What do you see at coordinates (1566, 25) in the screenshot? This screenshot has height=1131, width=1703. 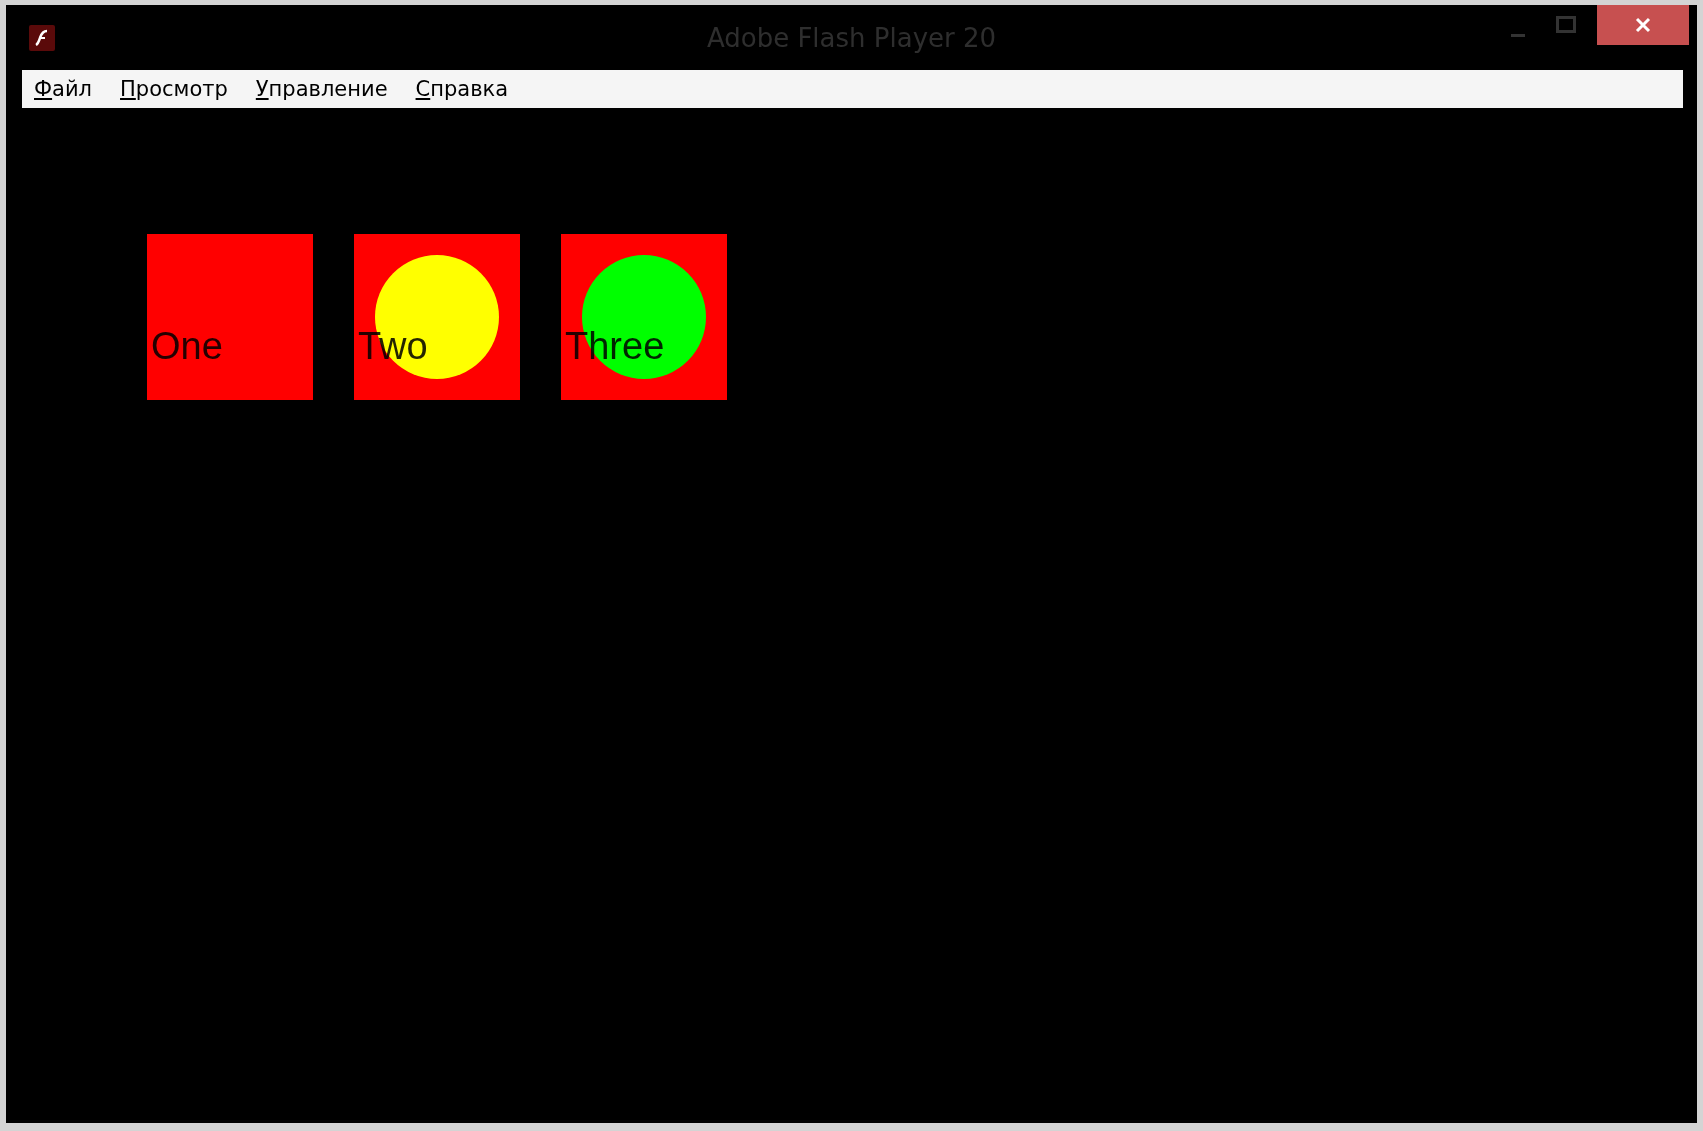 I see `maximize-icon` at bounding box center [1566, 25].